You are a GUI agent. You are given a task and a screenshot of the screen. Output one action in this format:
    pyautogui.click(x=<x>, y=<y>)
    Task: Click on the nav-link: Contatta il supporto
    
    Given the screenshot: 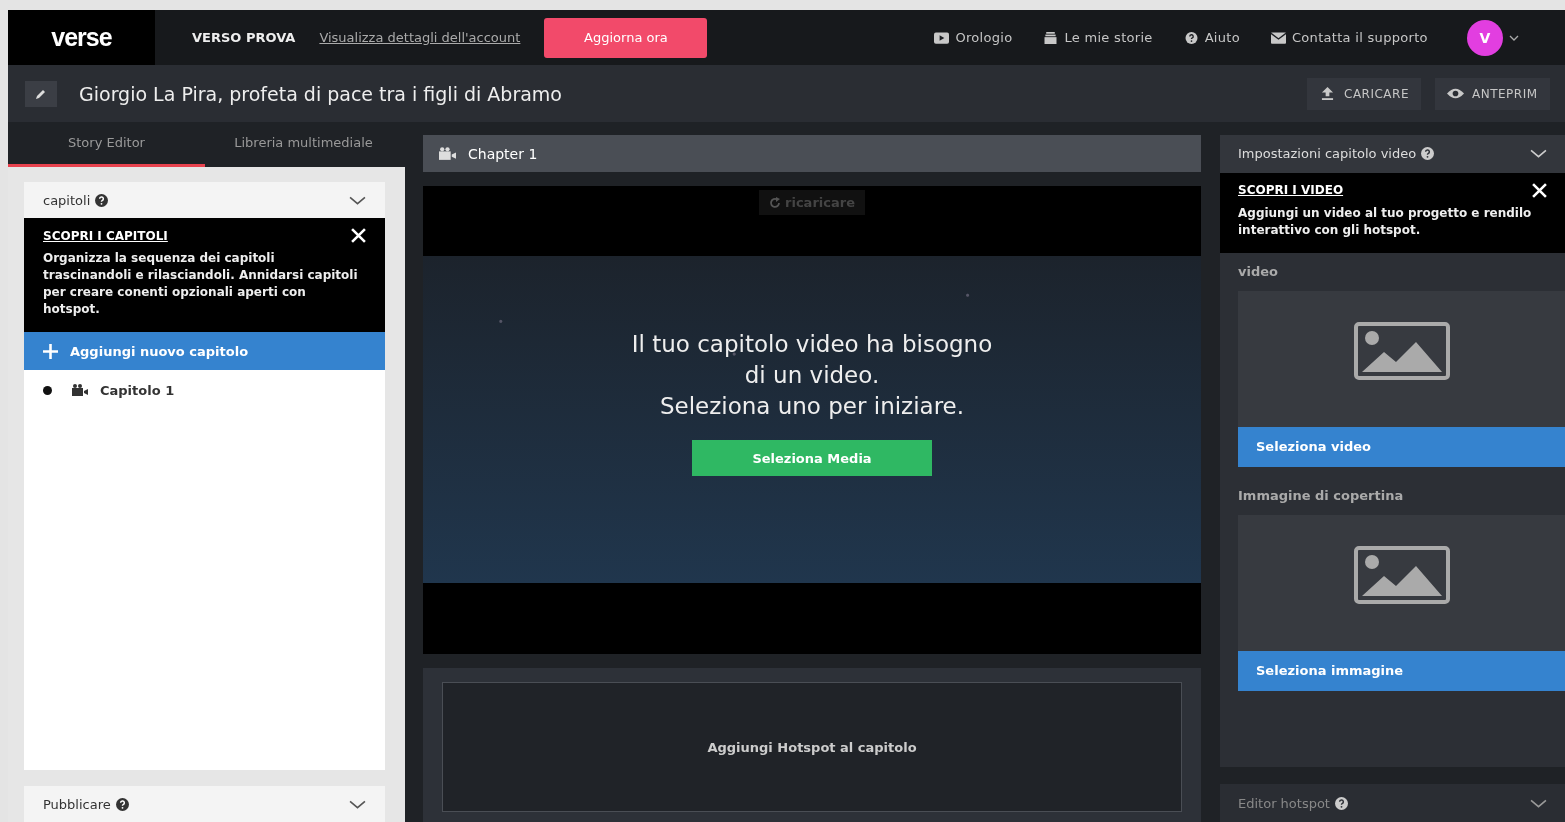 What is the action you would take?
    pyautogui.click(x=1349, y=37)
    